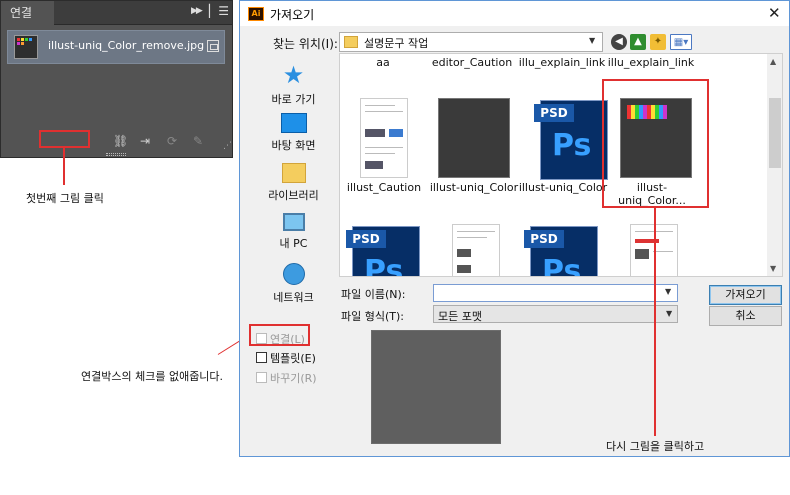 Image resolution: width=790 pixels, height=495 pixels. What do you see at coordinates (227, 146) in the screenshot?
I see `resize-handle-icon: ⋰` at bounding box center [227, 146].